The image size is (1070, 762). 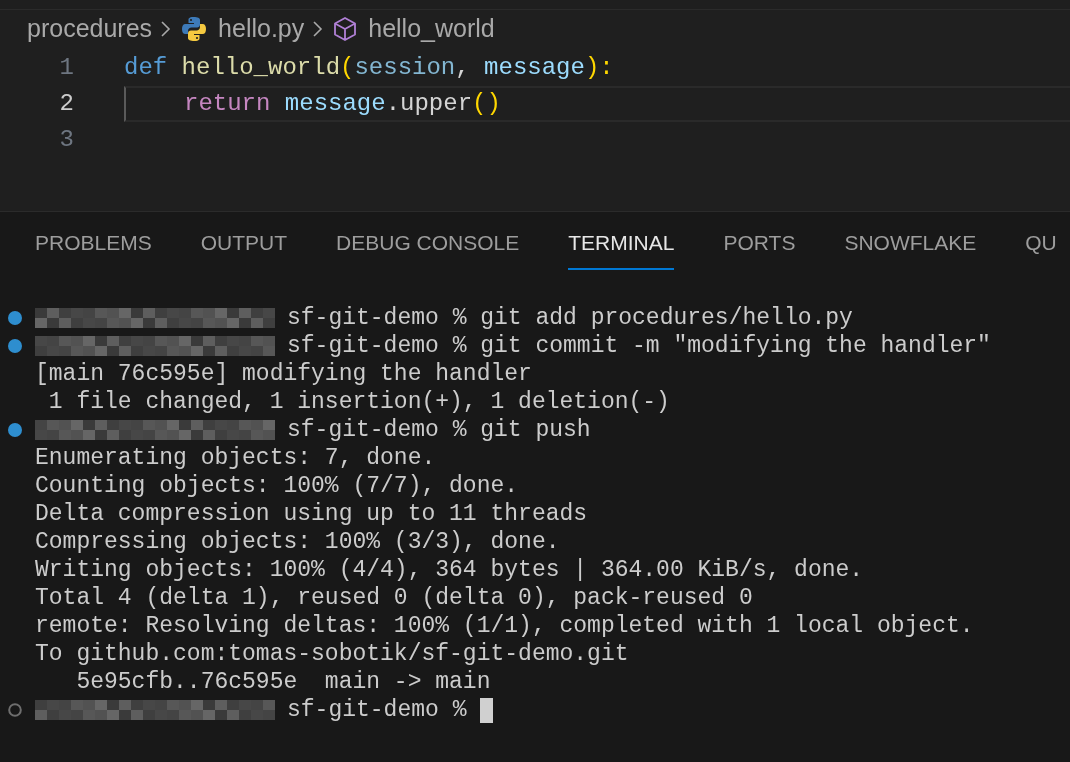 I want to click on line-number: 1, so click(x=66, y=68).